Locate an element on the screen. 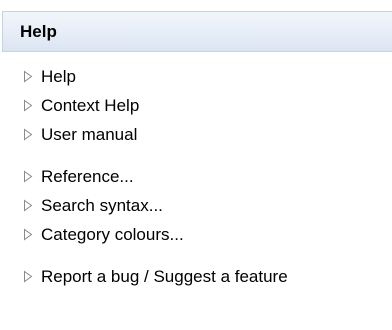 The width and height of the screenshot is (392, 330). feedback-link-group: Report a bug / Suggest a feature is located at coordinates (203, 276).